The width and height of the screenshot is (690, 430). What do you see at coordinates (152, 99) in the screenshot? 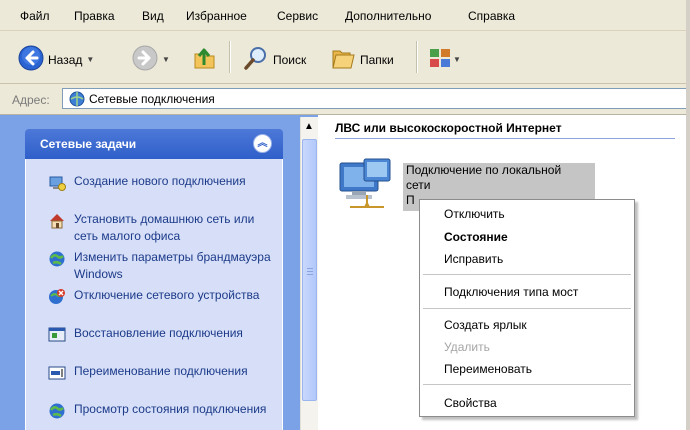
I see `address-value: Сетевые подключения` at bounding box center [152, 99].